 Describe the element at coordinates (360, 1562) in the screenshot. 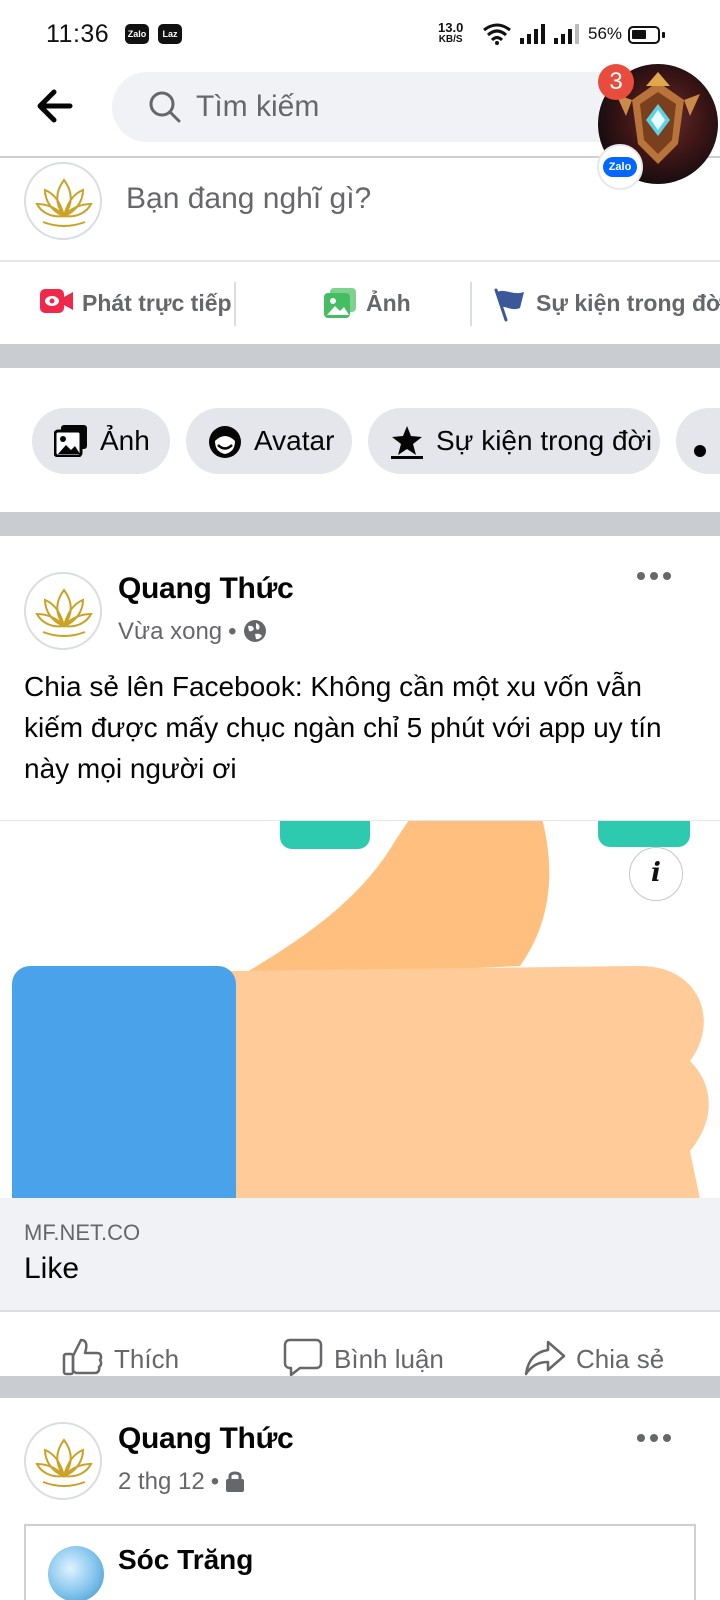

I see `shared-post-card: Sóc Trăng` at that location.